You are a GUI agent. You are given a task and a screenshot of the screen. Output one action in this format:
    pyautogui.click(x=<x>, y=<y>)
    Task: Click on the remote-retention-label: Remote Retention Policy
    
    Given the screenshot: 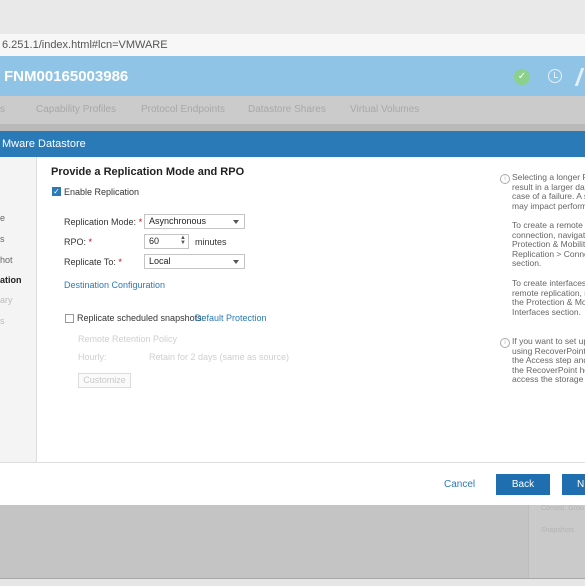 What is the action you would take?
    pyautogui.click(x=128, y=339)
    